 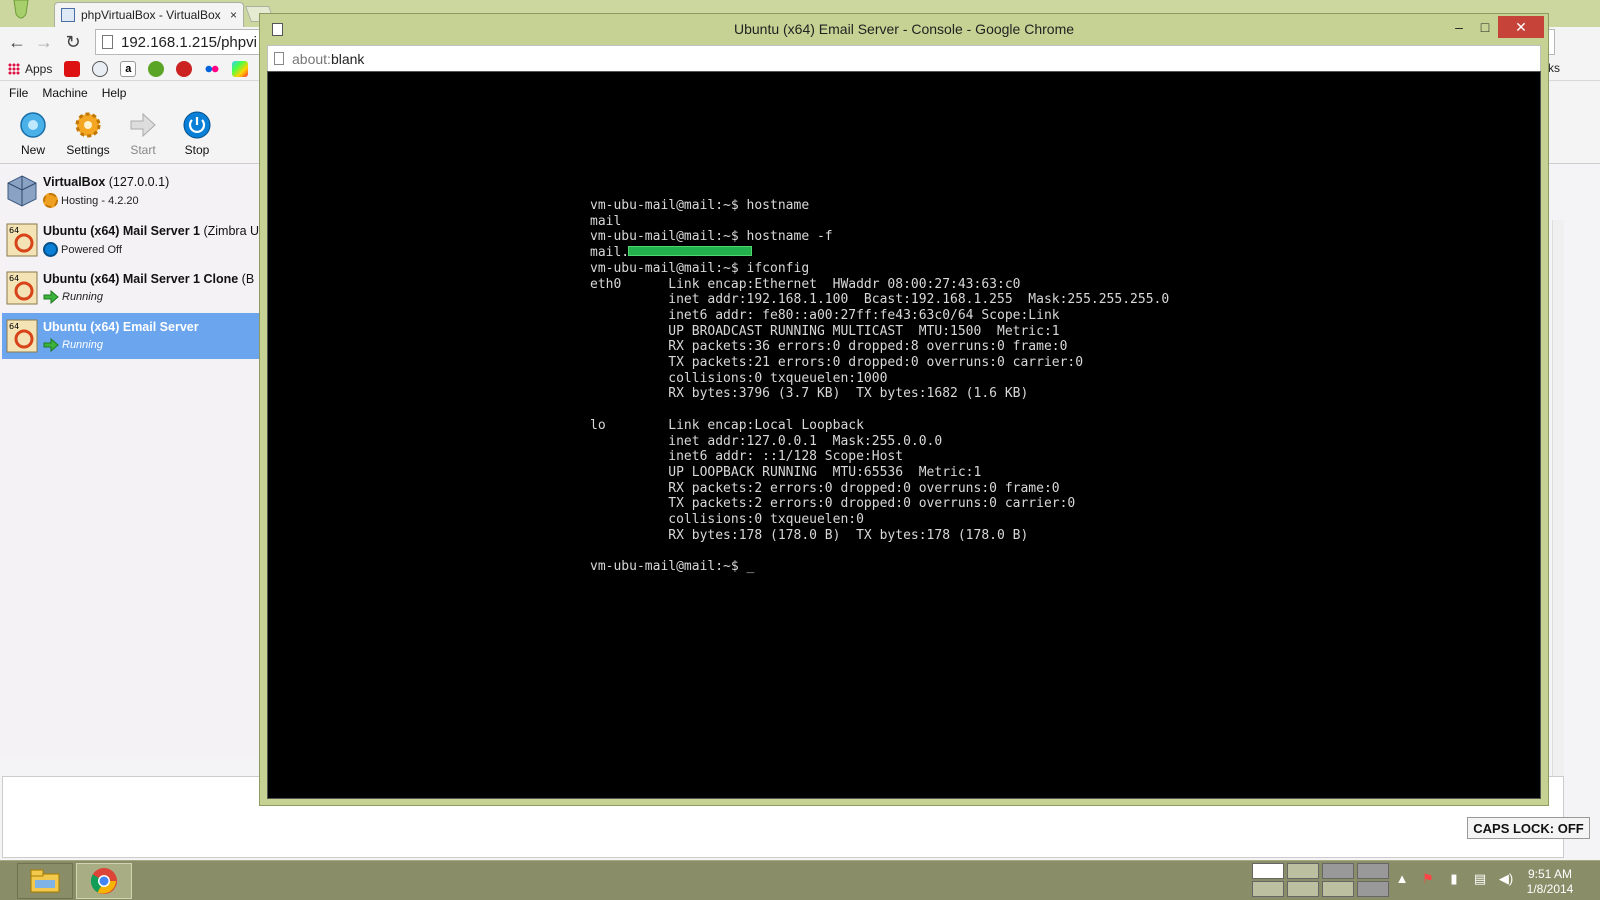 What do you see at coordinates (1402, 879) in the screenshot?
I see `chevron-up-icon: ▲` at bounding box center [1402, 879].